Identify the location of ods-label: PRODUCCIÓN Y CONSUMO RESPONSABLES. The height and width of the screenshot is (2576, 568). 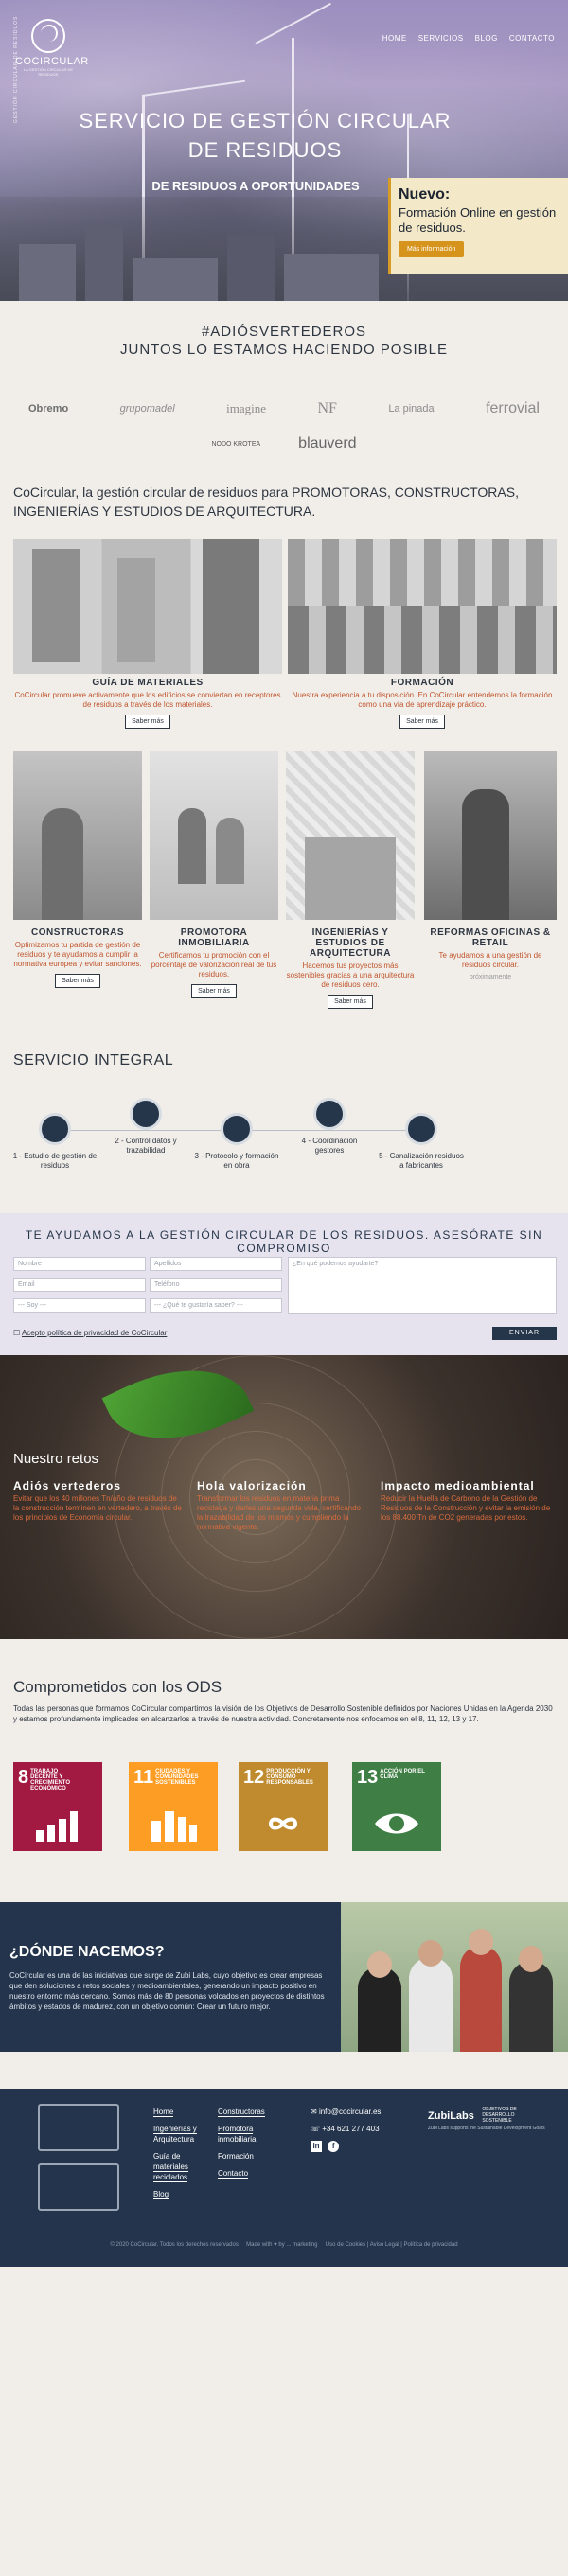
(289, 1777).